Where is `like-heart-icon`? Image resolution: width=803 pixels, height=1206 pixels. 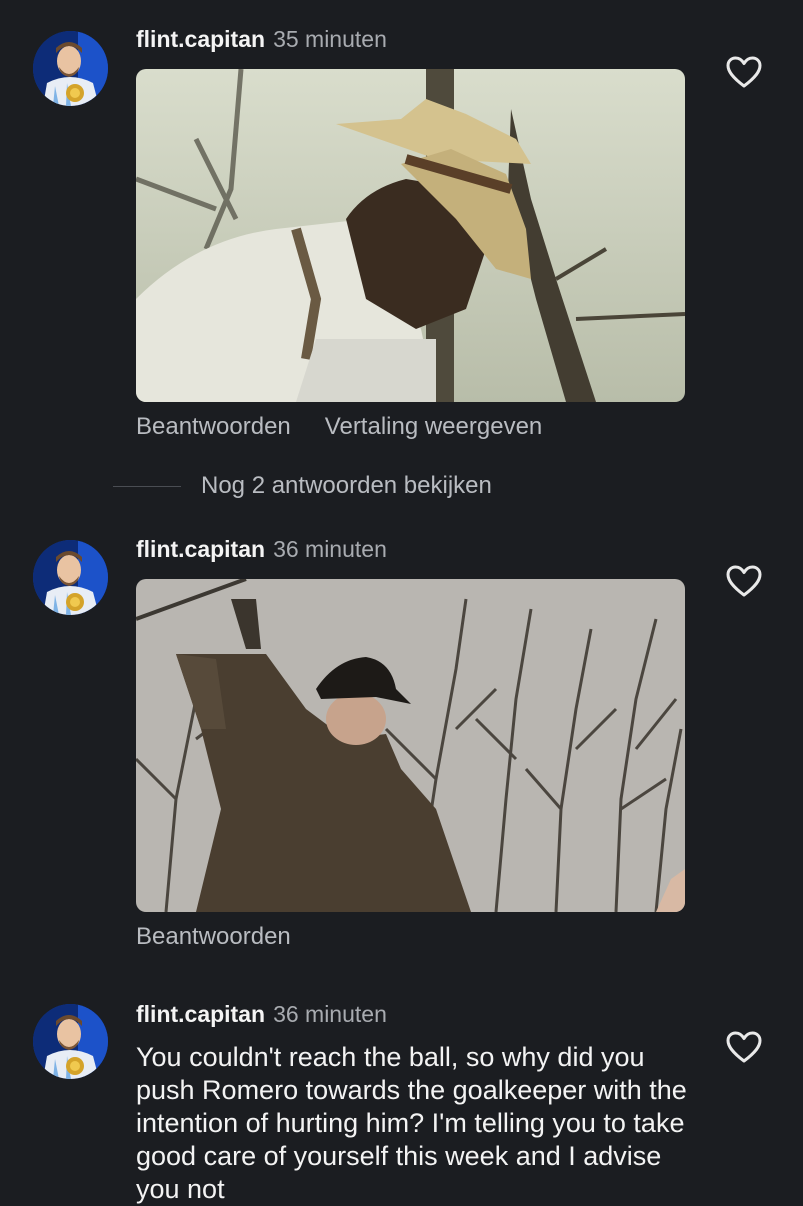 like-heart-icon is located at coordinates (744, 1047).